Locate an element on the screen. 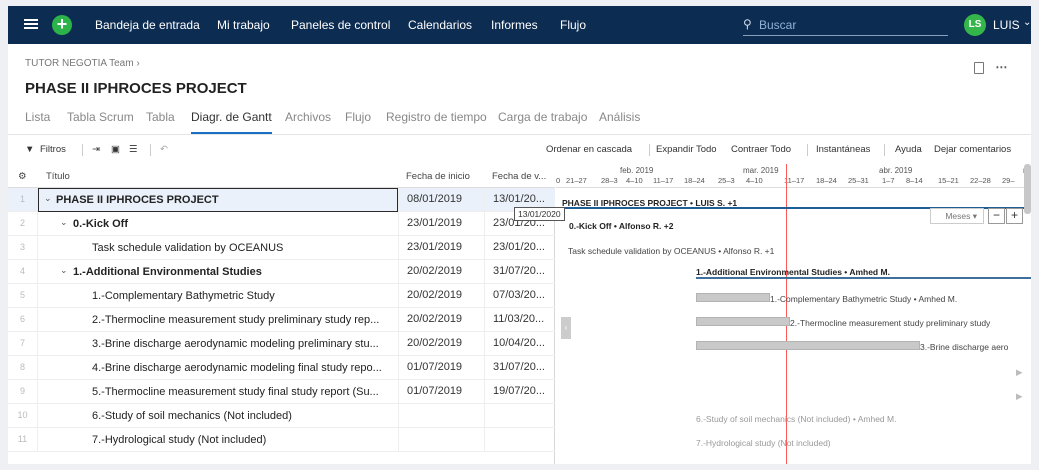 The width and height of the screenshot is (1039, 470). leave-feedback-button: Dejar comentarios is located at coordinates (972, 149).